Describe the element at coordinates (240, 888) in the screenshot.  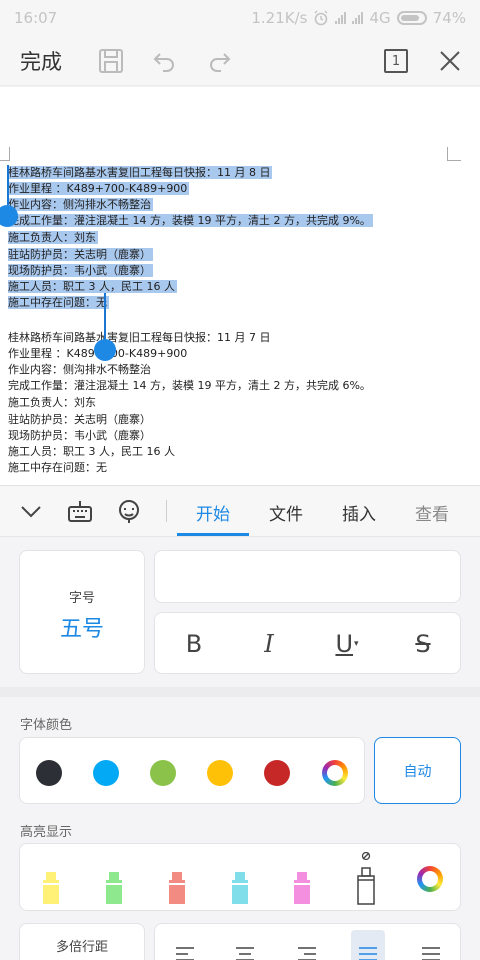
I see `highlighter-cyan-icon` at that location.